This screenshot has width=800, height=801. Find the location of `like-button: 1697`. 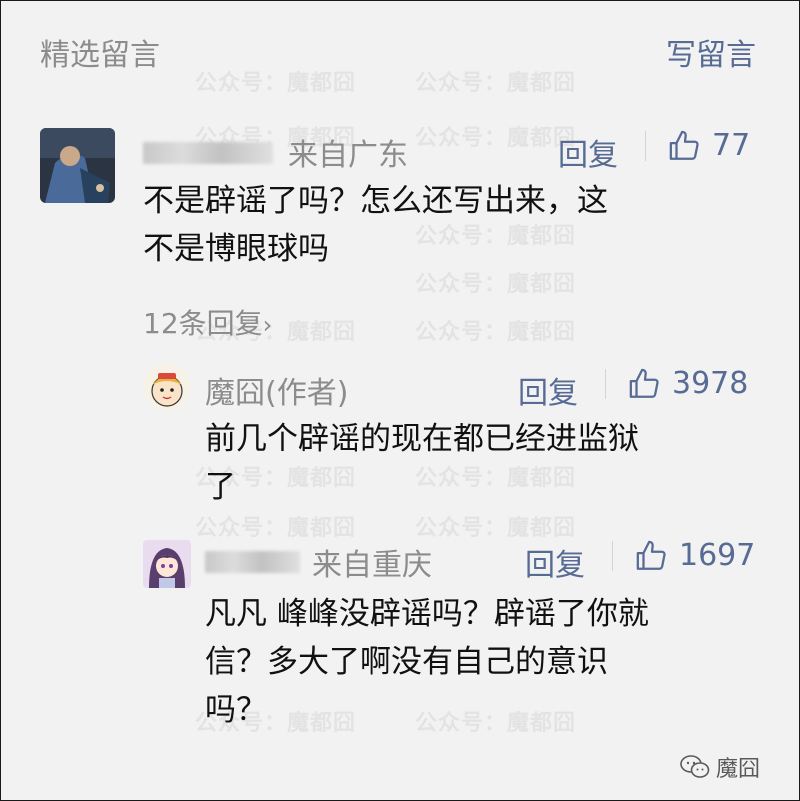

like-button: 1697 is located at coordinates (695, 555).